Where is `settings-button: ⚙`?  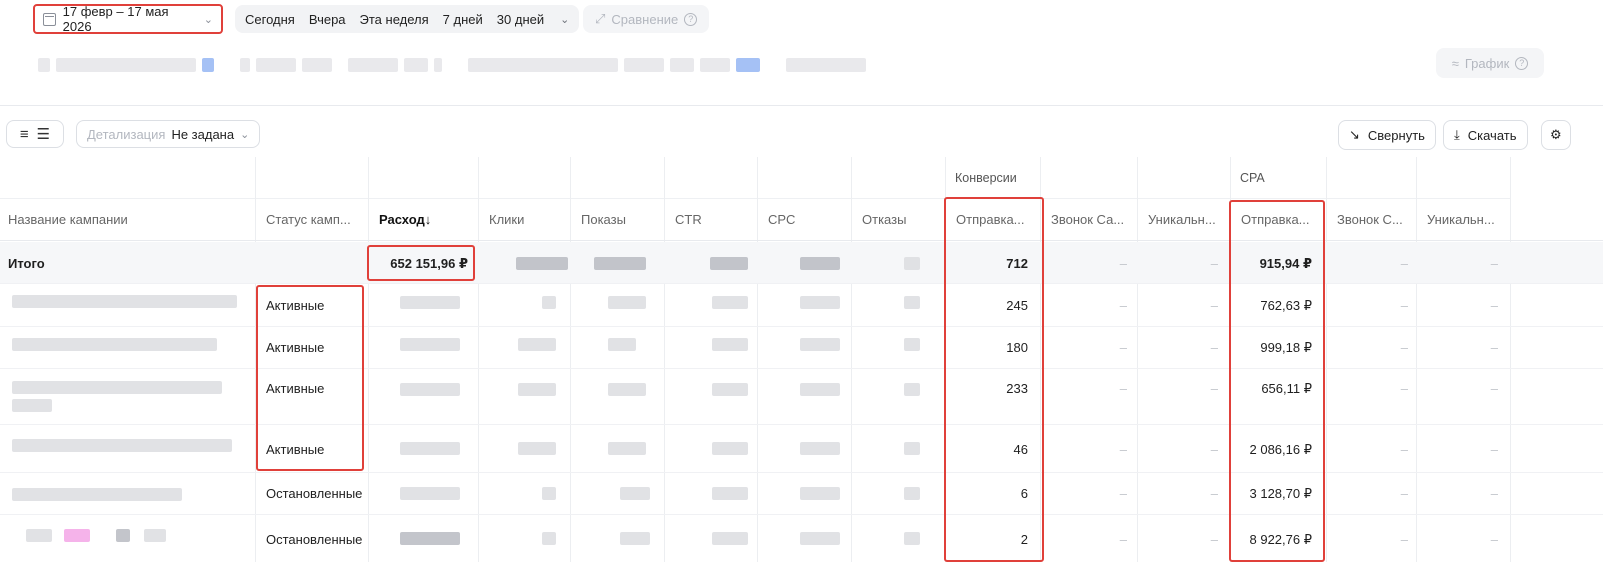 settings-button: ⚙ is located at coordinates (1556, 135).